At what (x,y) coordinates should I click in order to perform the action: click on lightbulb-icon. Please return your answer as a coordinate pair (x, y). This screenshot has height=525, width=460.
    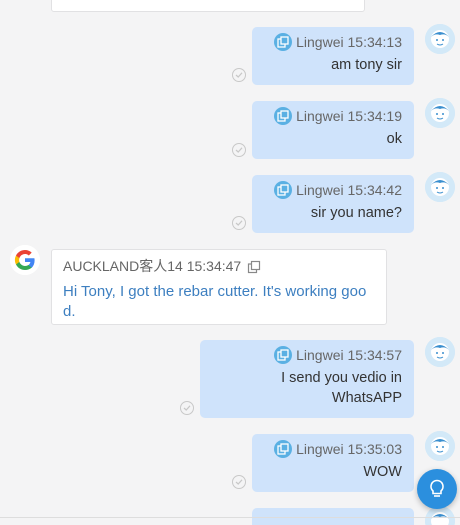
    Looking at the image, I should click on (437, 488).